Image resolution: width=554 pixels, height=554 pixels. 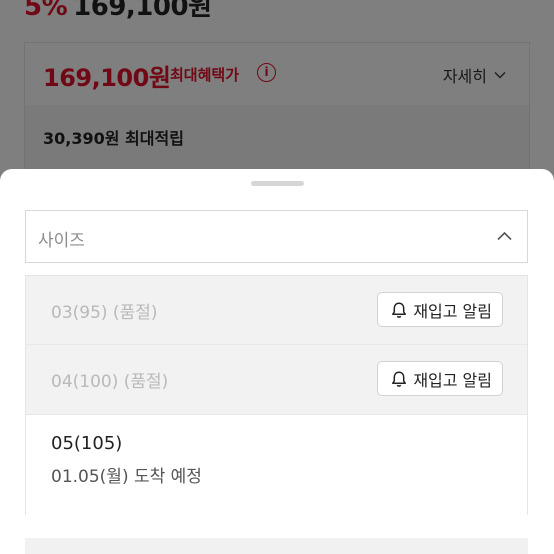 What do you see at coordinates (126, 477) in the screenshot?
I see `arrival-date-text: 01.05(월) 도착 예정` at bounding box center [126, 477].